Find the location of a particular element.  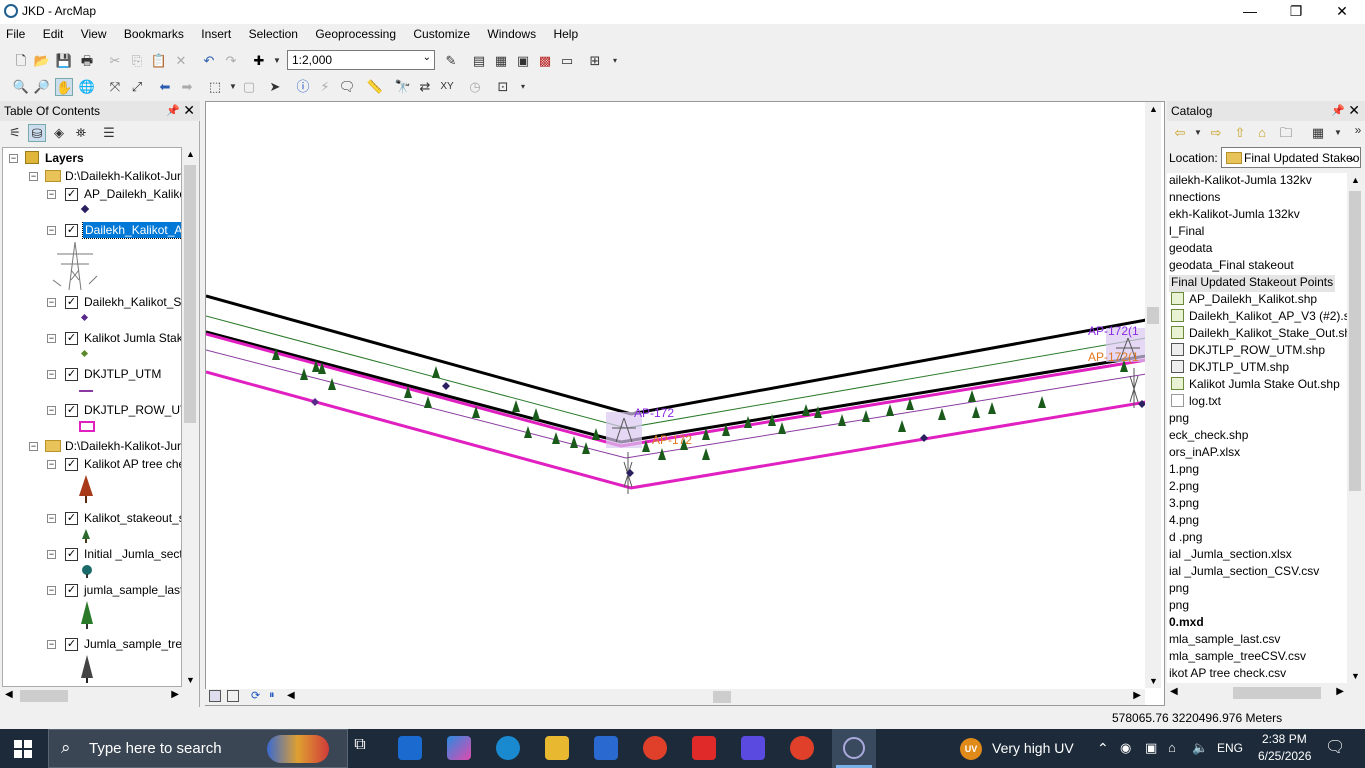

measure-icon: 📏 is located at coordinates (375, 87).